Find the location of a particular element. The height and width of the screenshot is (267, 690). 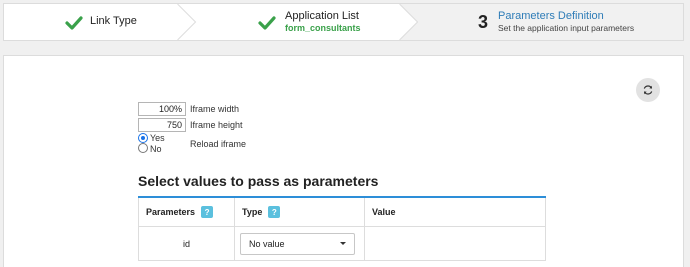

header-parameters-label: Parameters is located at coordinates (171, 212).